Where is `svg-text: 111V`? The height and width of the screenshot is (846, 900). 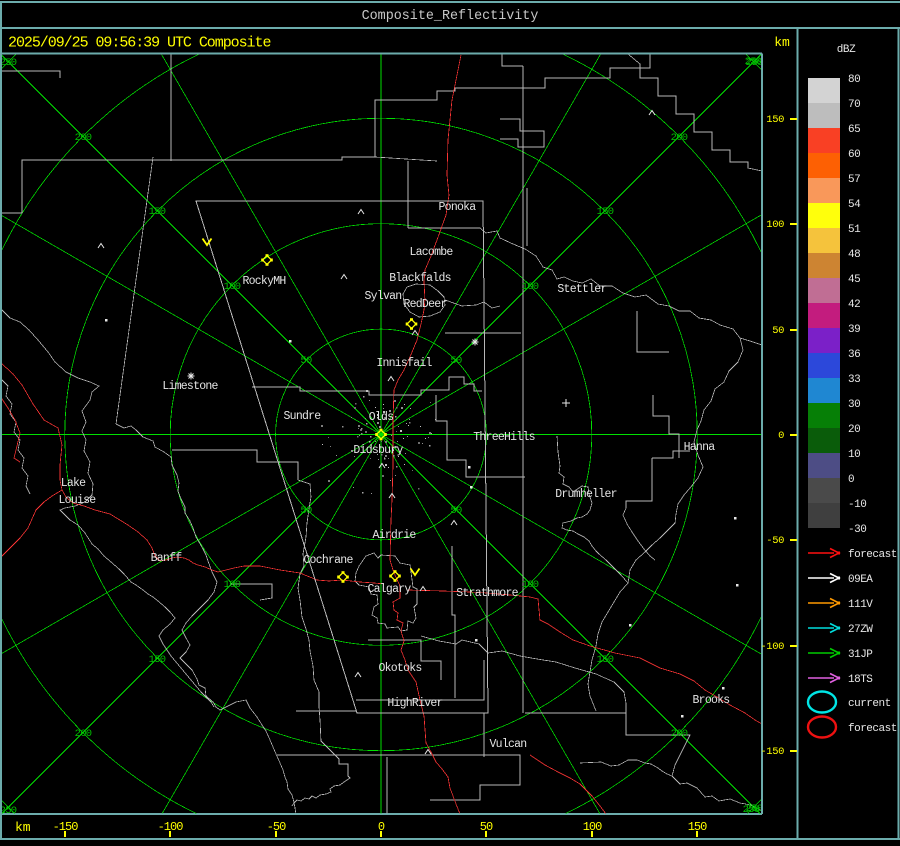 svg-text: 111V is located at coordinates (860, 605).